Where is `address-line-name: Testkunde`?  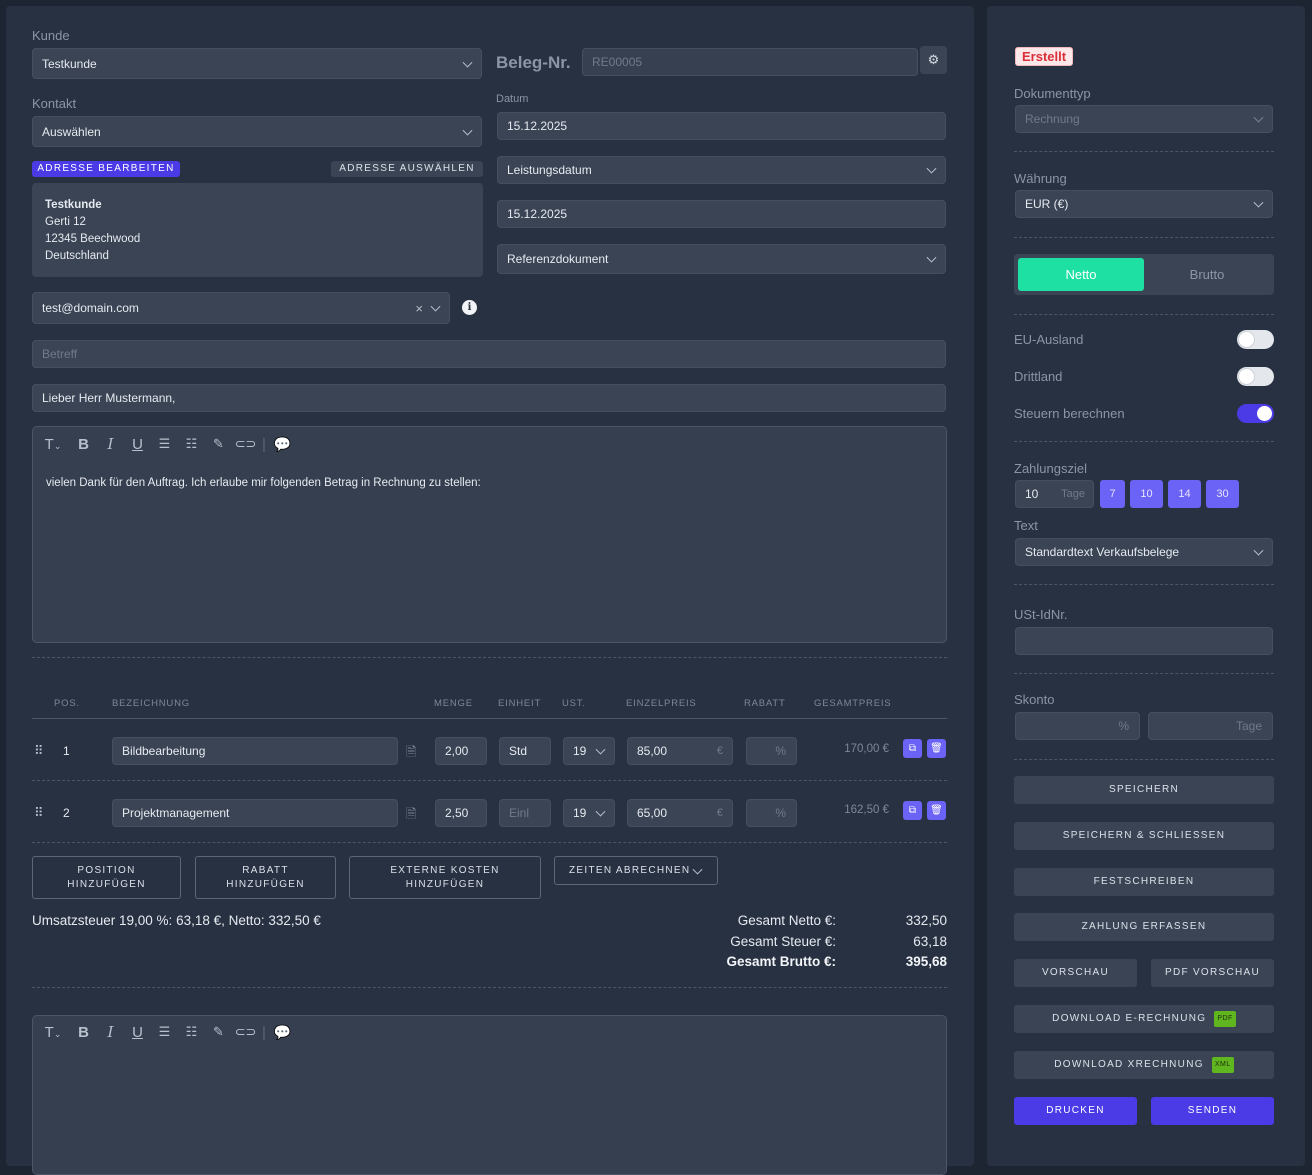
address-line-name: Testkunde is located at coordinates (73, 205).